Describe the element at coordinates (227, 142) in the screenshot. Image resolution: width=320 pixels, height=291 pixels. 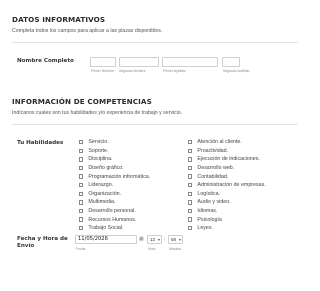
I see `skill-checkbox: Atención al cliente.` at that location.